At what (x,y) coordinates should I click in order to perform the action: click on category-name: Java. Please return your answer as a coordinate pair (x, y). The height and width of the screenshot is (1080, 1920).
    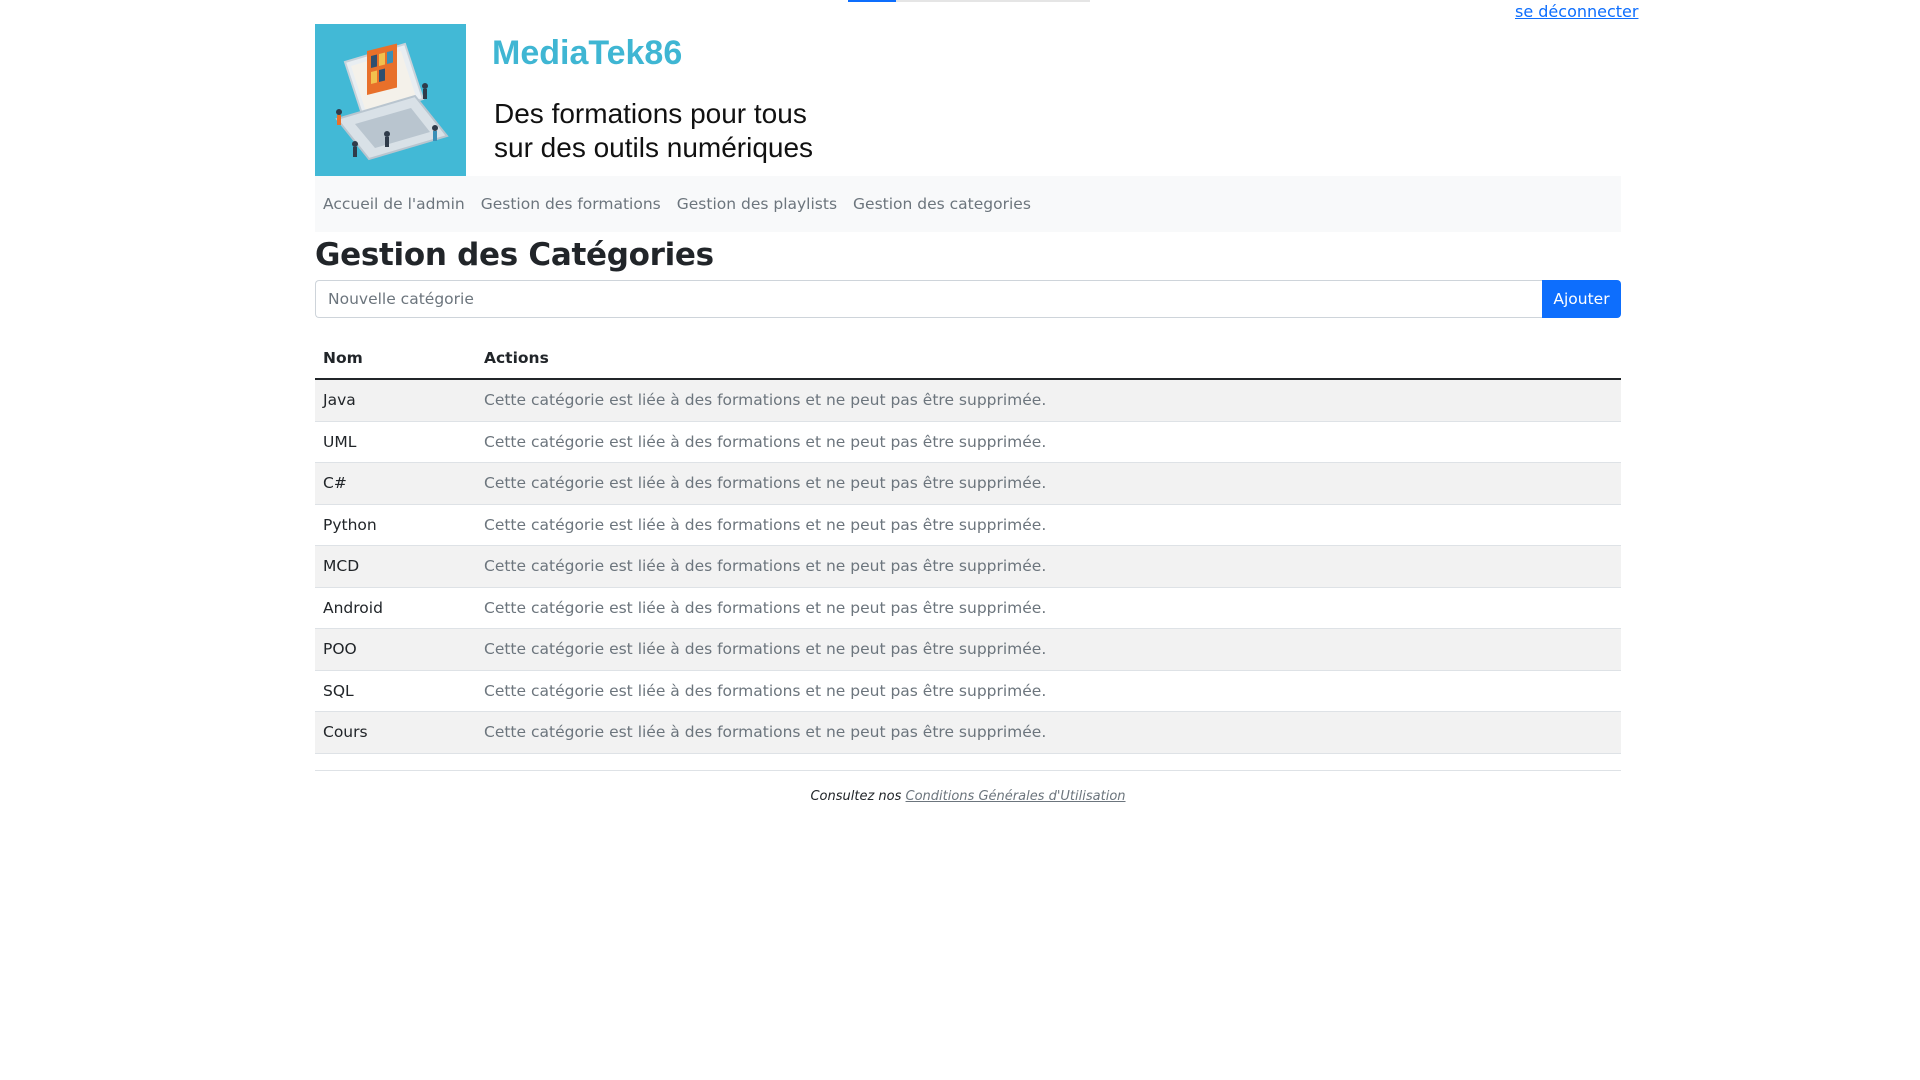
    Looking at the image, I should click on (395, 400).